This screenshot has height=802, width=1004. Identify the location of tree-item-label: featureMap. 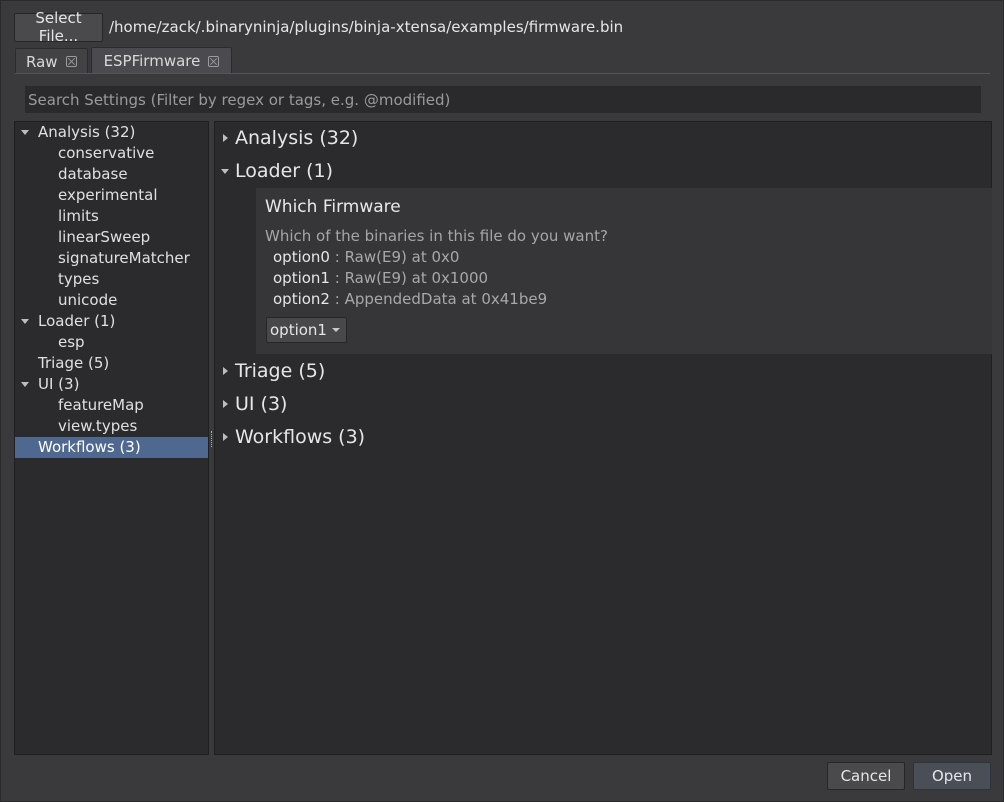
(101, 405).